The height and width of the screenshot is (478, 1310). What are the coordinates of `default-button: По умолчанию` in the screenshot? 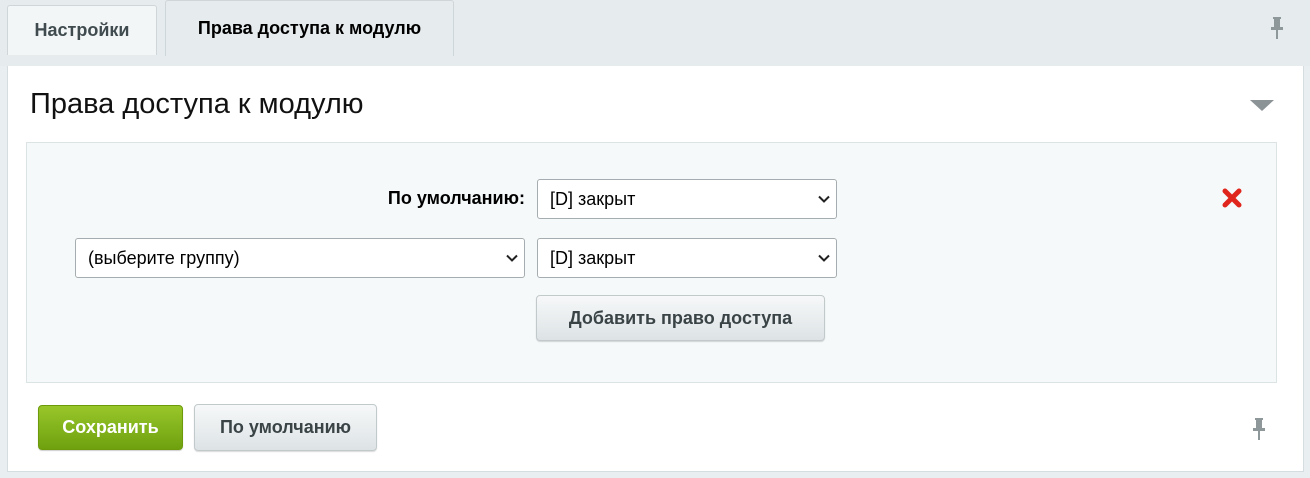 It's located at (285, 427).